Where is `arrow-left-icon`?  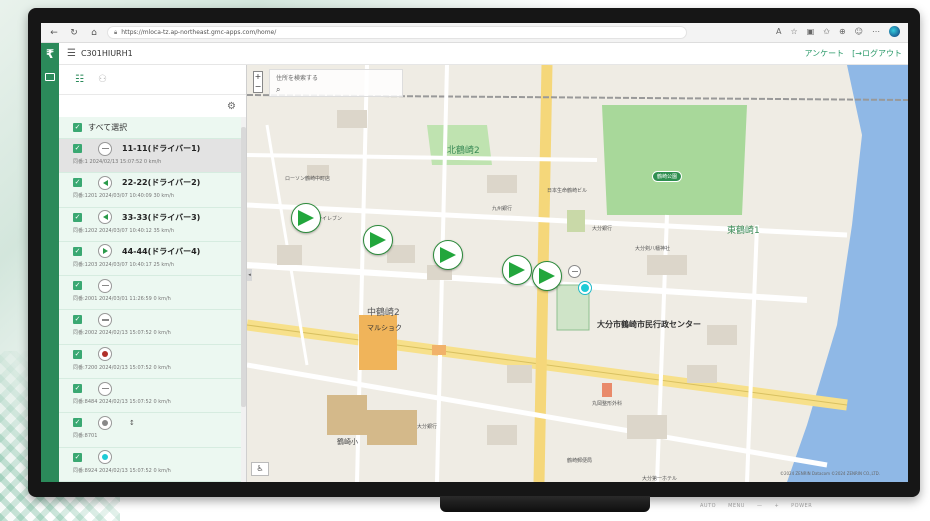
arrow-left-icon is located at coordinates (105, 217).